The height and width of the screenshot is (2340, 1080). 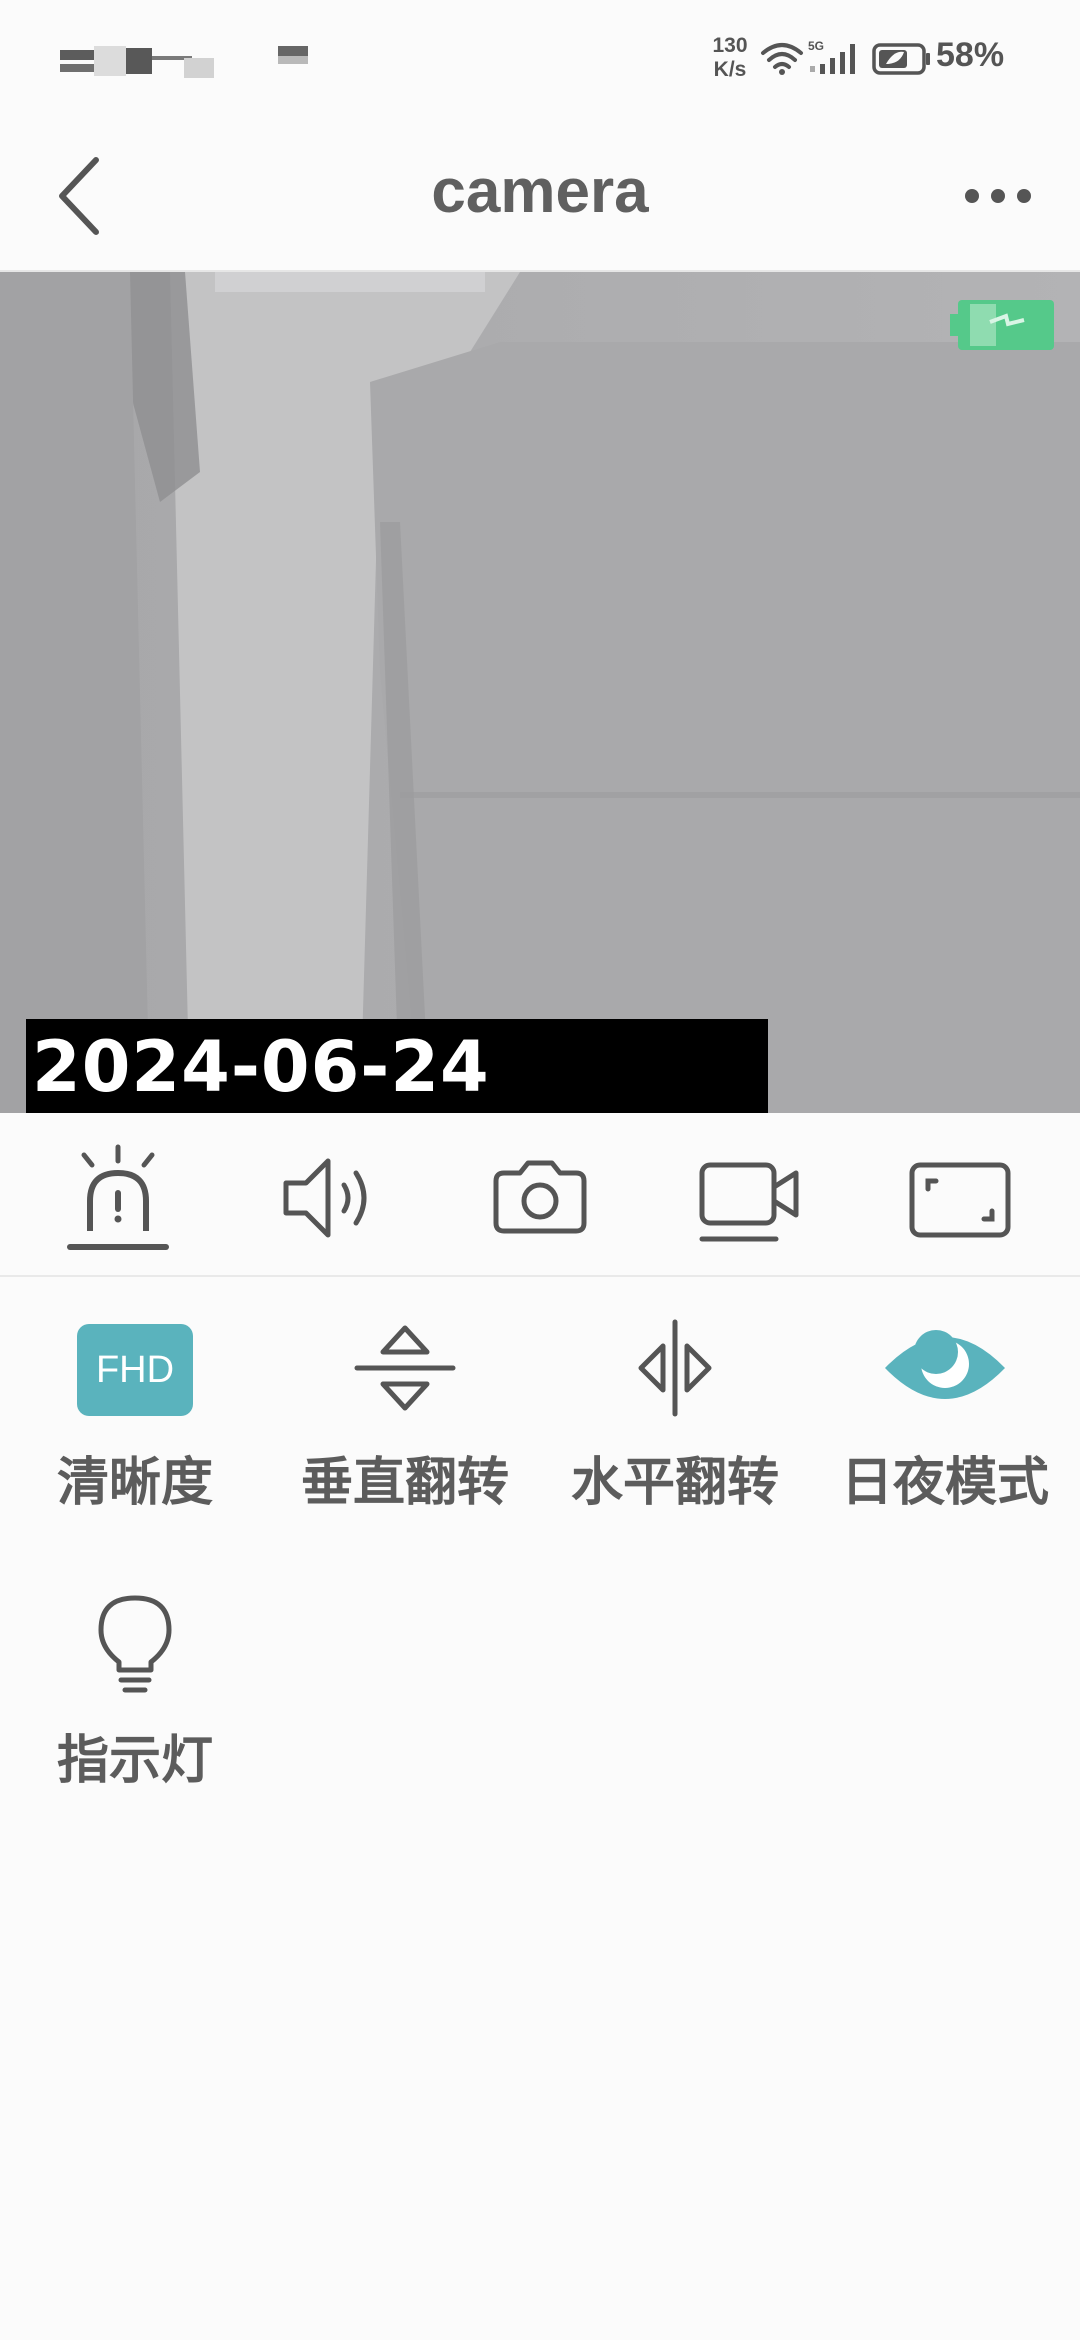 What do you see at coordinates (540, 60) in the screenshot?
I see `status-bar: 130 K/s 5G 58%` at bounding box center [540, 60].